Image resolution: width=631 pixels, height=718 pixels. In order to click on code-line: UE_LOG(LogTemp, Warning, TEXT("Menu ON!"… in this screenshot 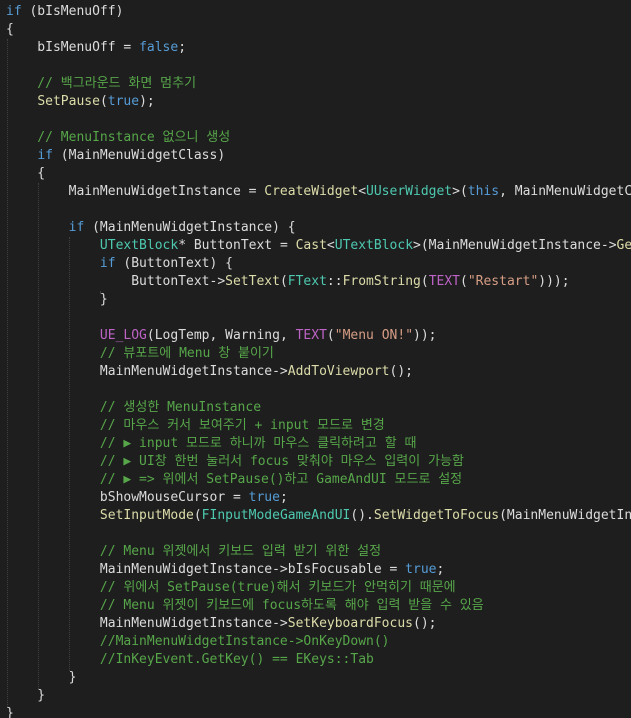, I will do `click(221, 336)`.